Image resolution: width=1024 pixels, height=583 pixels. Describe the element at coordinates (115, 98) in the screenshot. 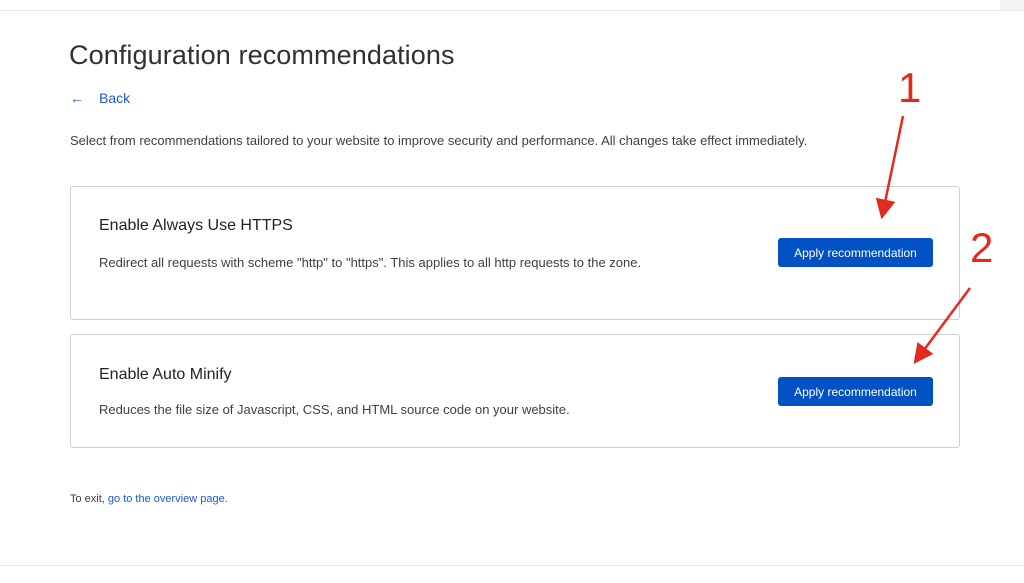

I see `back-label: Back` at that location.